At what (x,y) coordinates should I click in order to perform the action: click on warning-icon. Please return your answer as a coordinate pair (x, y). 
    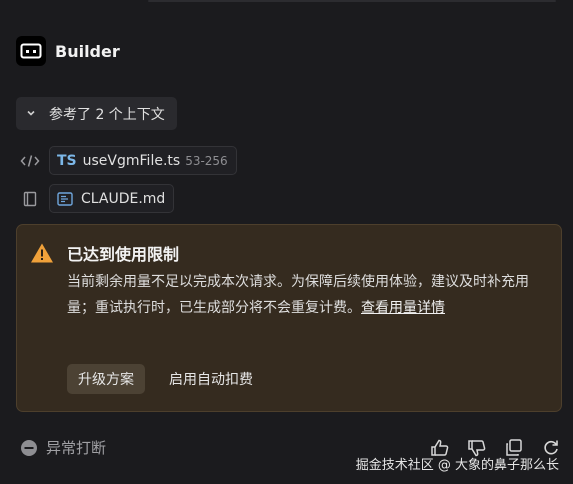
    Looking at the image, I should click on (42, 253).